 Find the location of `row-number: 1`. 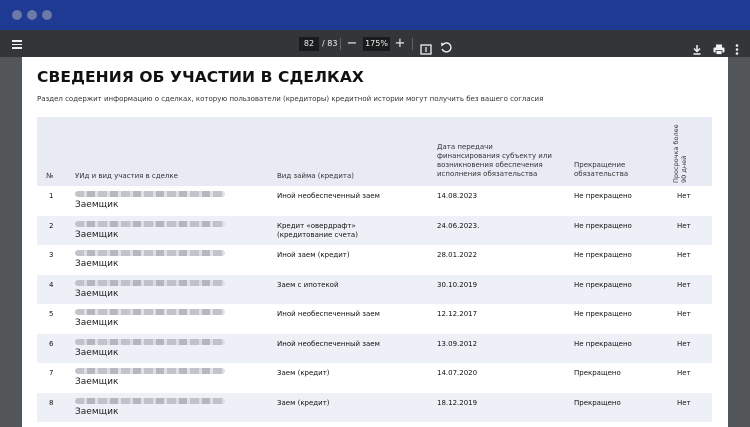

row-number: 1 is located at coordinates (51, 196).